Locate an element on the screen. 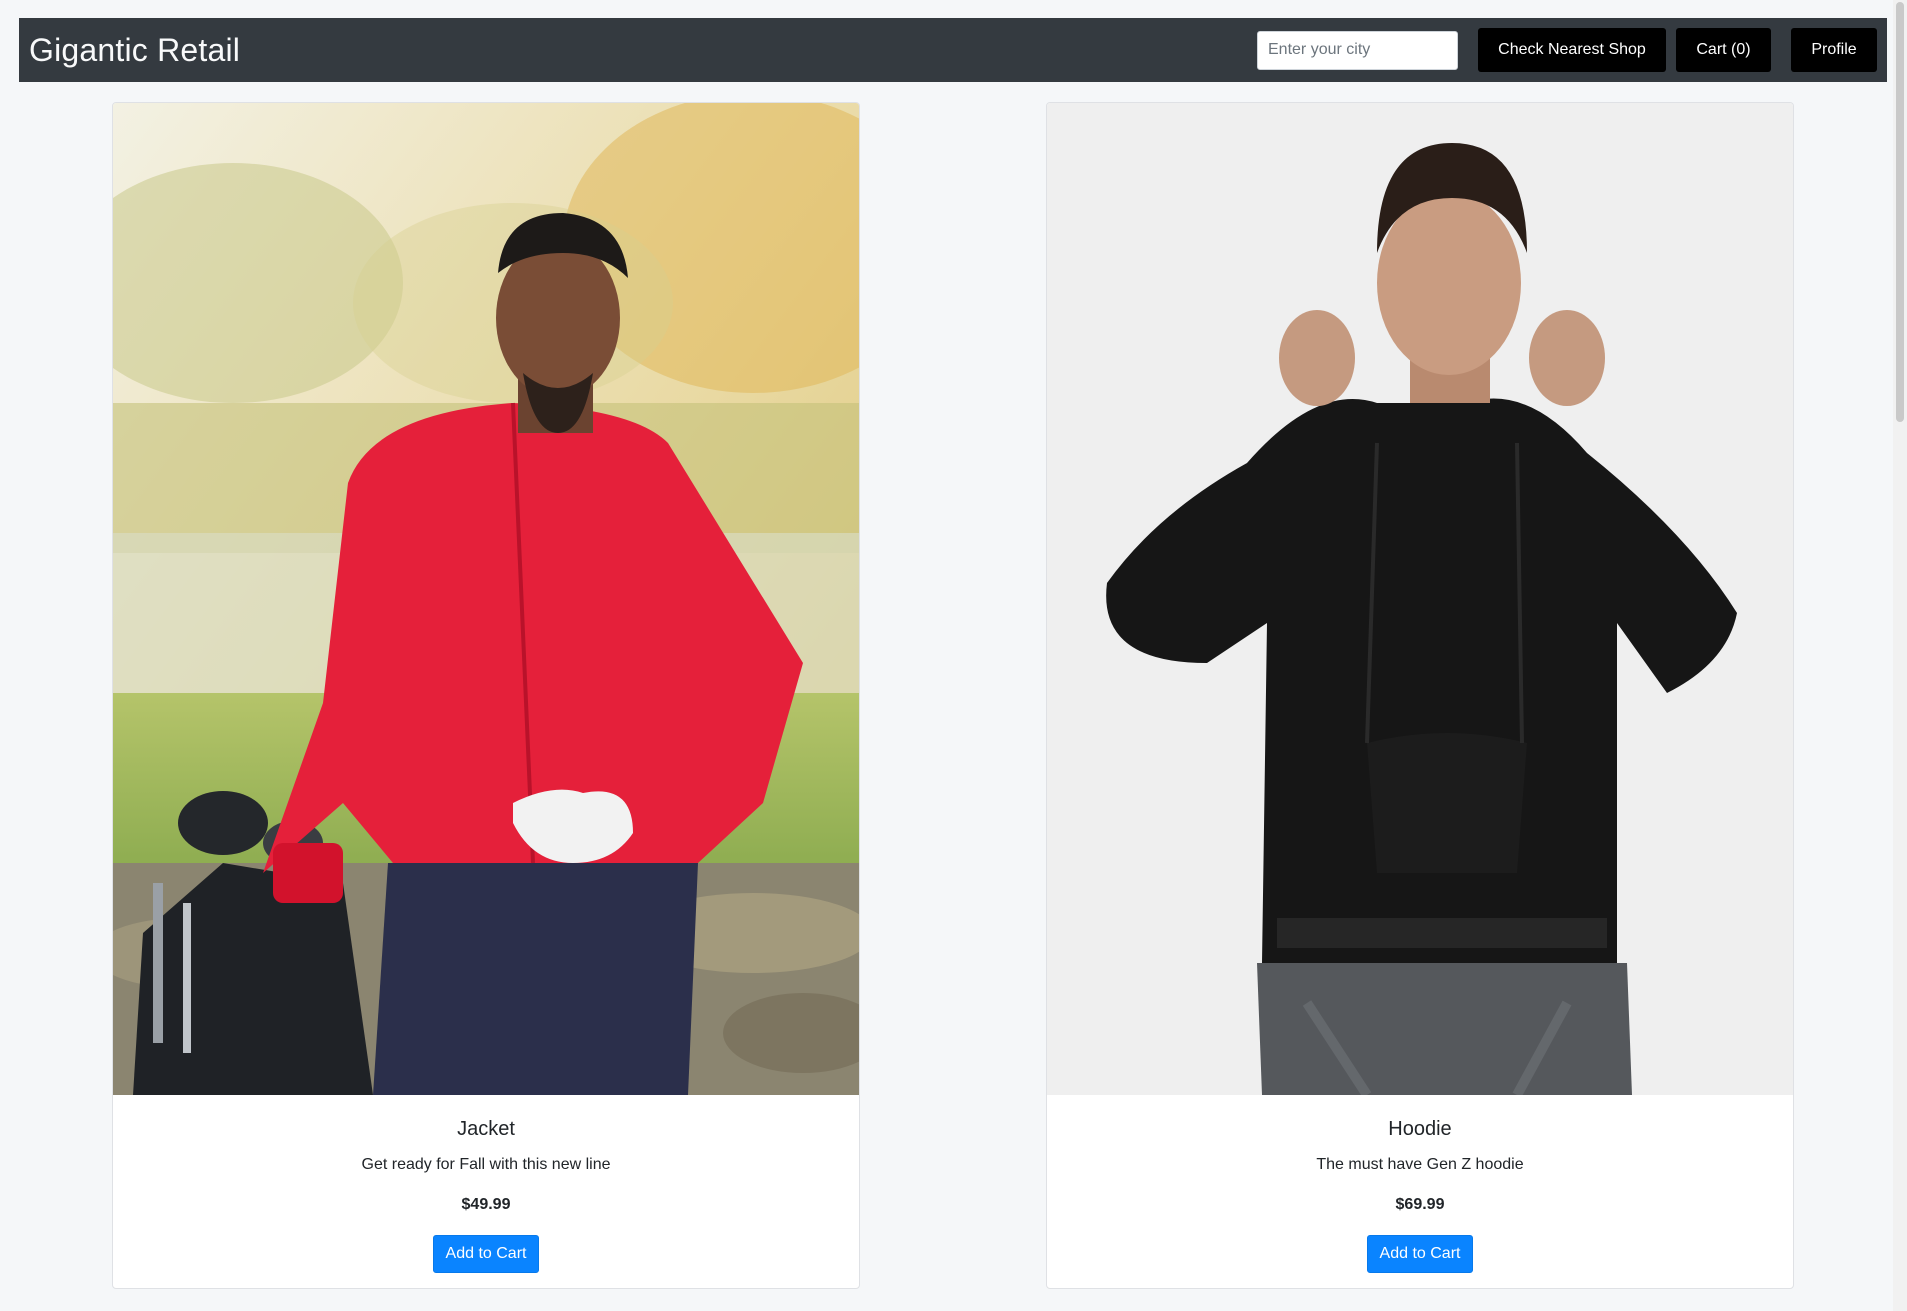  add-to-cart-button-hoodie: Add to Cart is located at coordinates (1420, 1254).